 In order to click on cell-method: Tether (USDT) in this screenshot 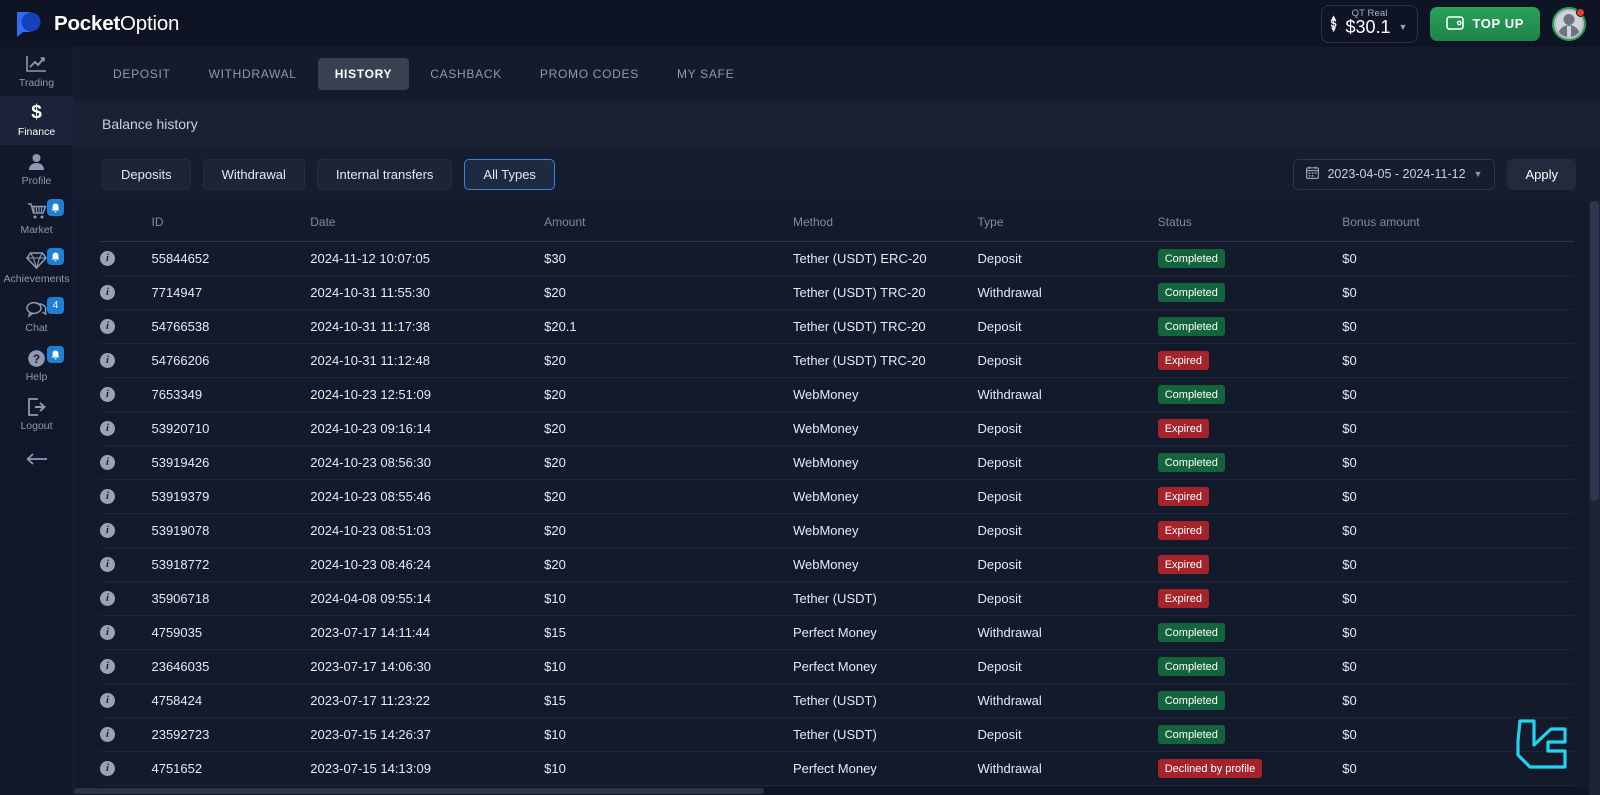, I will do `click(885, 734)`.